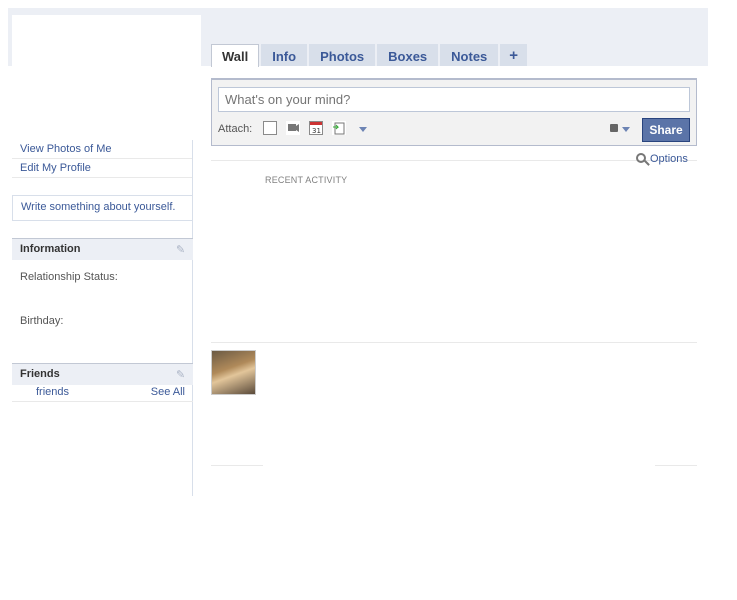 Image resolution: width=737 pixels, height=600 pixels. What do you see at coordinates (235, 129) in the screenshot?
I see `attach-label: Attach:` at bounding box center [235, 129].